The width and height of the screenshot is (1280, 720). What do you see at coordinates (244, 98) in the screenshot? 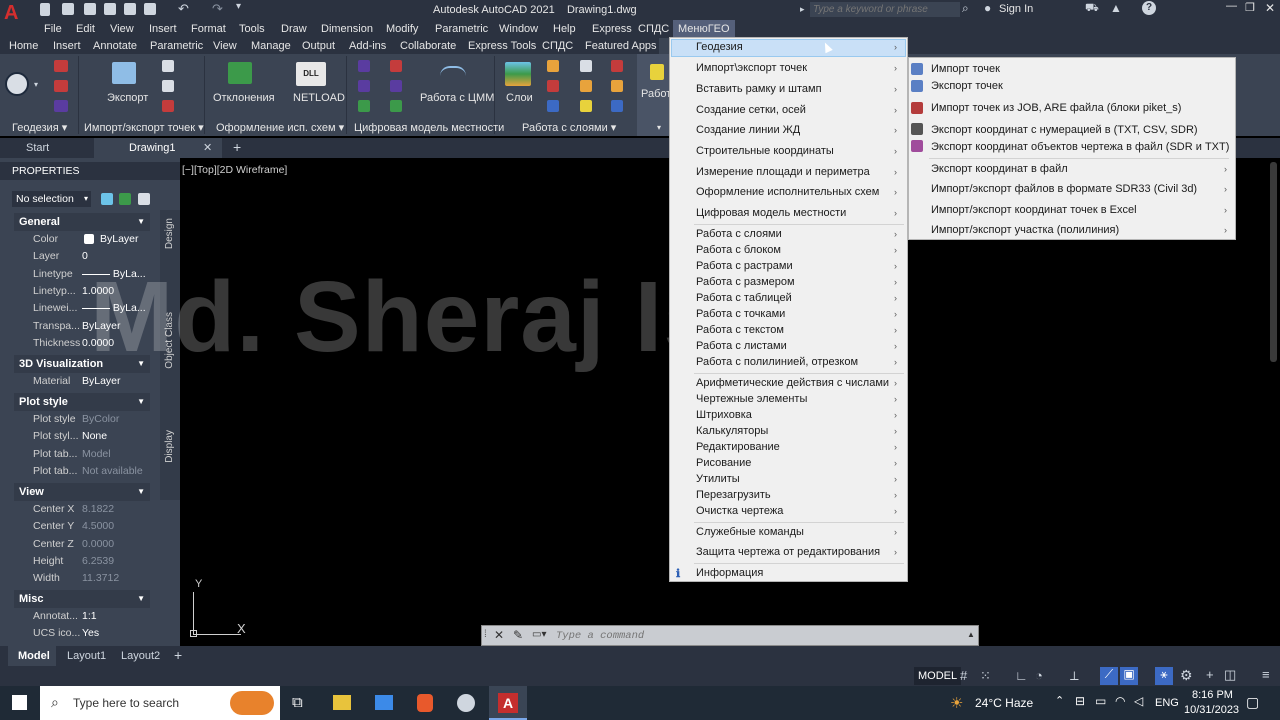
I see `deviations-button: Отклонения` at bounding box center [244, 98].